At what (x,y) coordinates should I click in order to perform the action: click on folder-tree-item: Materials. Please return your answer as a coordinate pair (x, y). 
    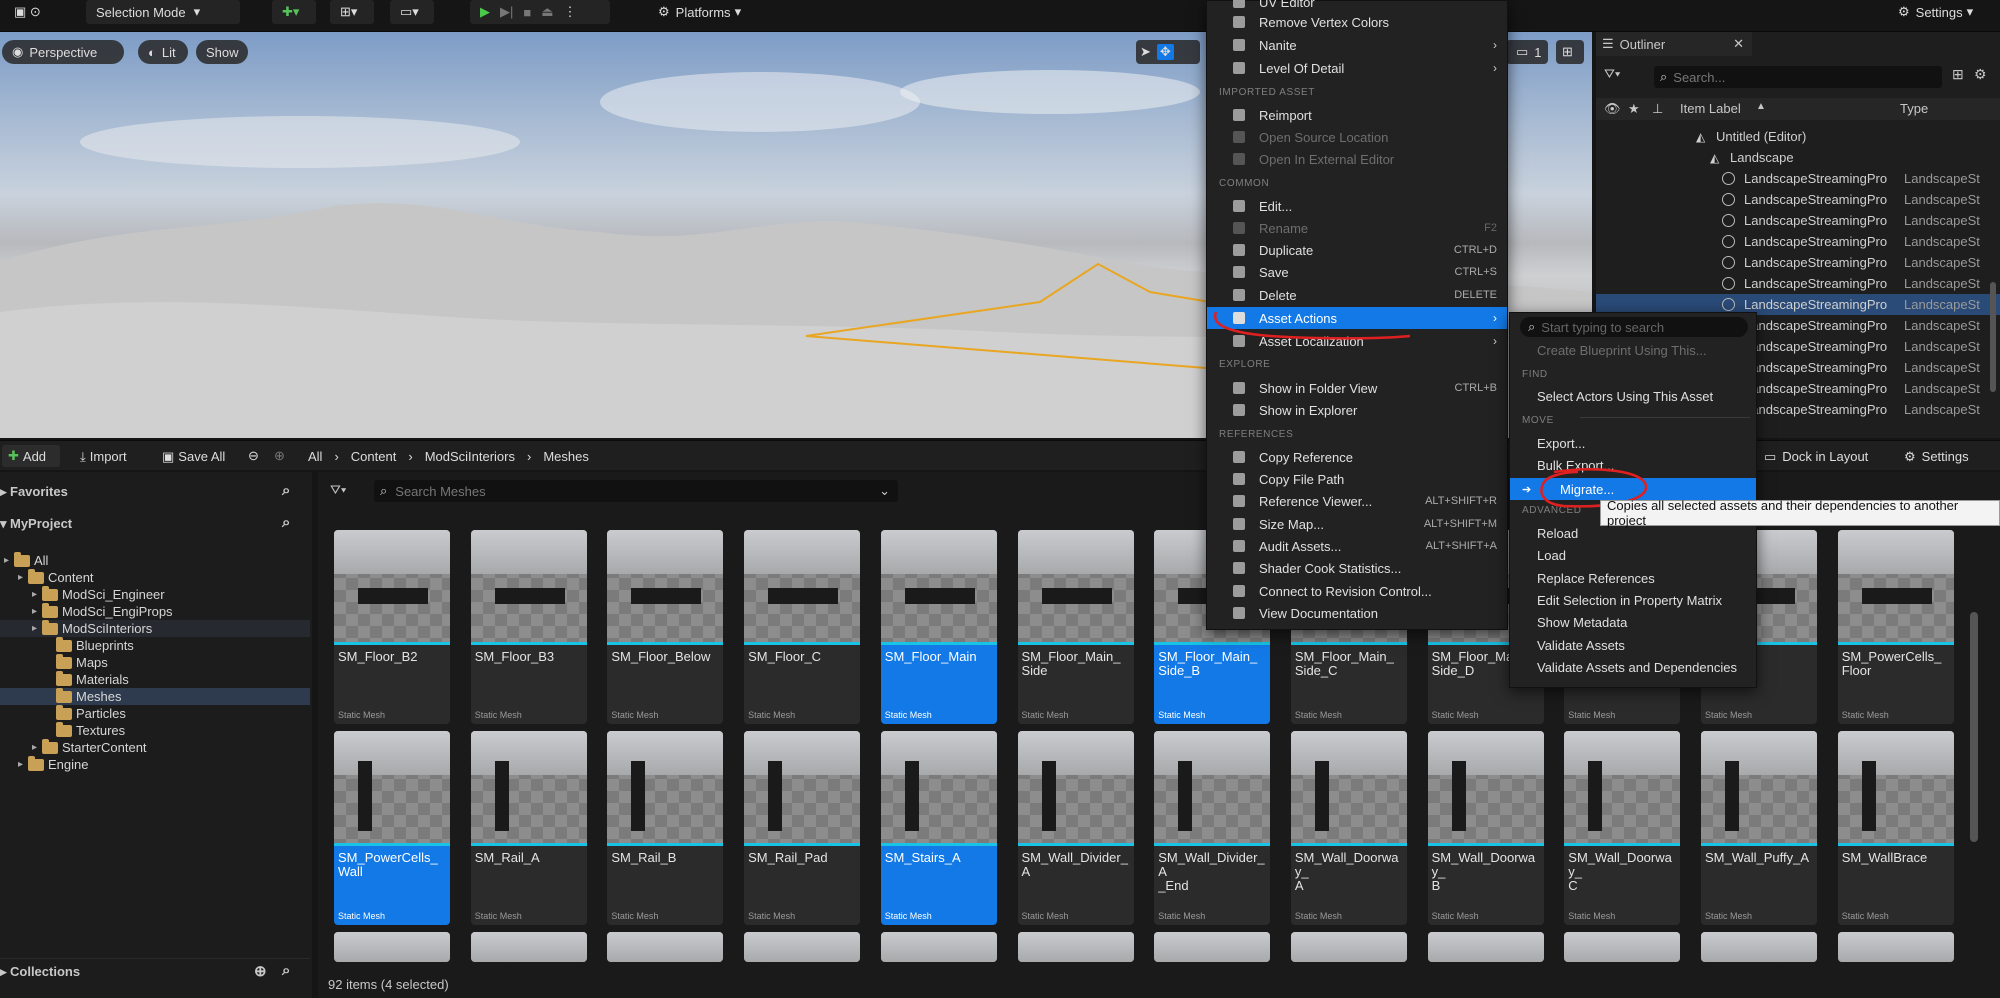
    Looking at the image, I should click on (155, 679).